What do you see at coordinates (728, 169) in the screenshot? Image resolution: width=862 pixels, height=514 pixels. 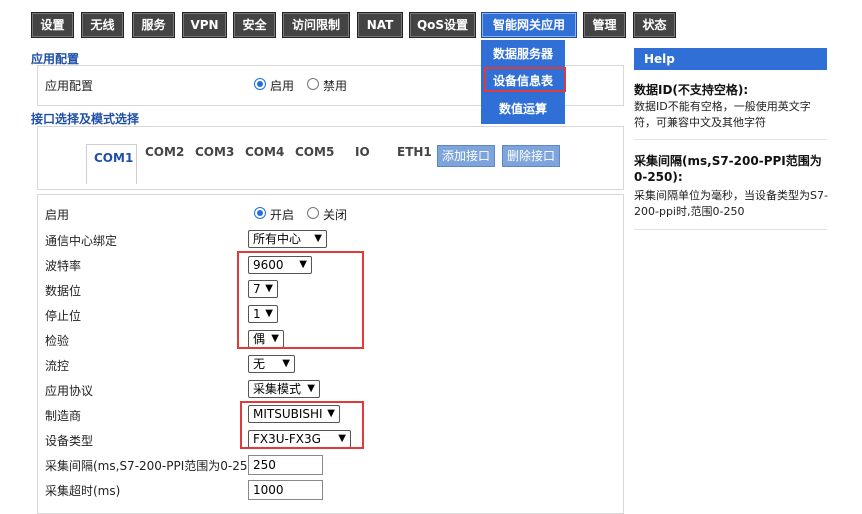 I see `help-item-title: 采集间隔(ms,S7-200-PPI范围为0-250):` at bounding box center [728, 169].